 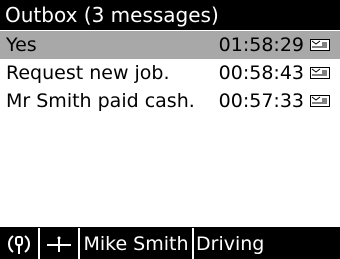 I want to click on driver-name: Mike Smith, so click(x=136, y=243).